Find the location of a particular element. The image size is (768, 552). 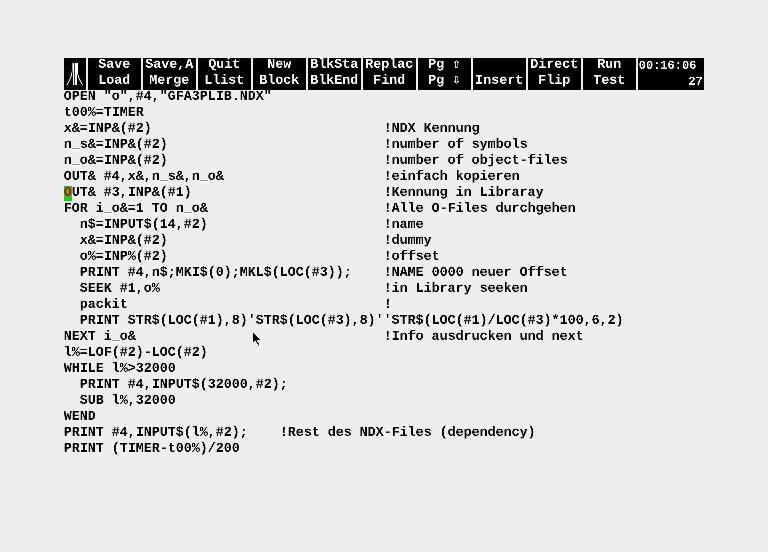

code-comment: !NAME 0000 neuer Offset is located at coordinates (476, 274).